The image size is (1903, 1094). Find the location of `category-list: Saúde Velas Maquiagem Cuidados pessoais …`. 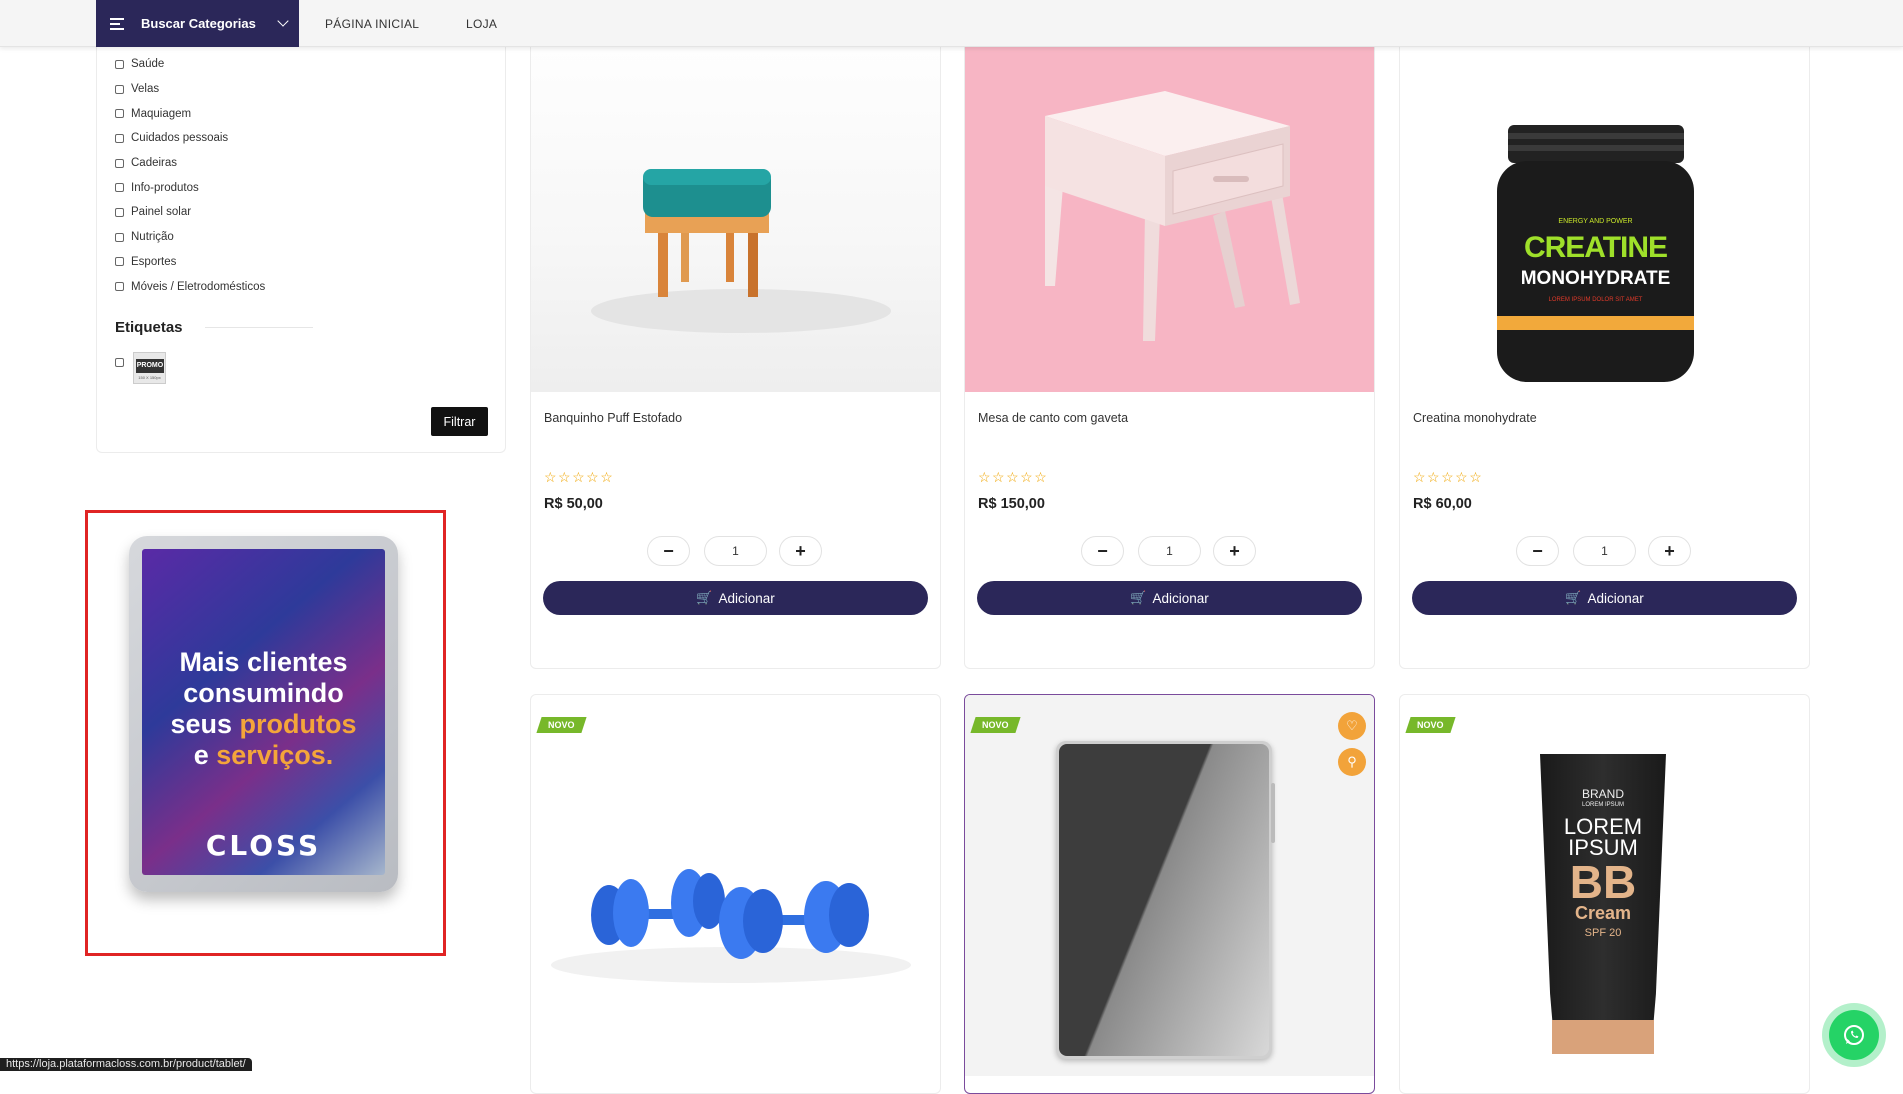

category-list: Saúde Velas Maquiagem Cuidados pessoais … is located at coordinates (190, 175).